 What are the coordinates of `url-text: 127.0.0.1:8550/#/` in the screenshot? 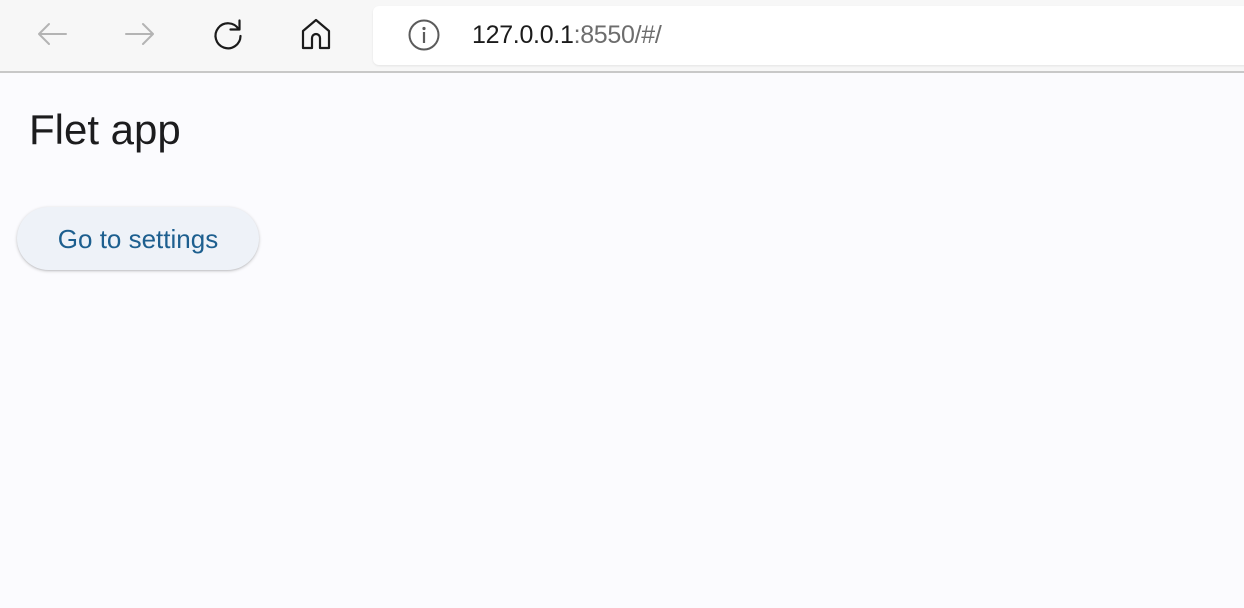 It's located at (567, 35).